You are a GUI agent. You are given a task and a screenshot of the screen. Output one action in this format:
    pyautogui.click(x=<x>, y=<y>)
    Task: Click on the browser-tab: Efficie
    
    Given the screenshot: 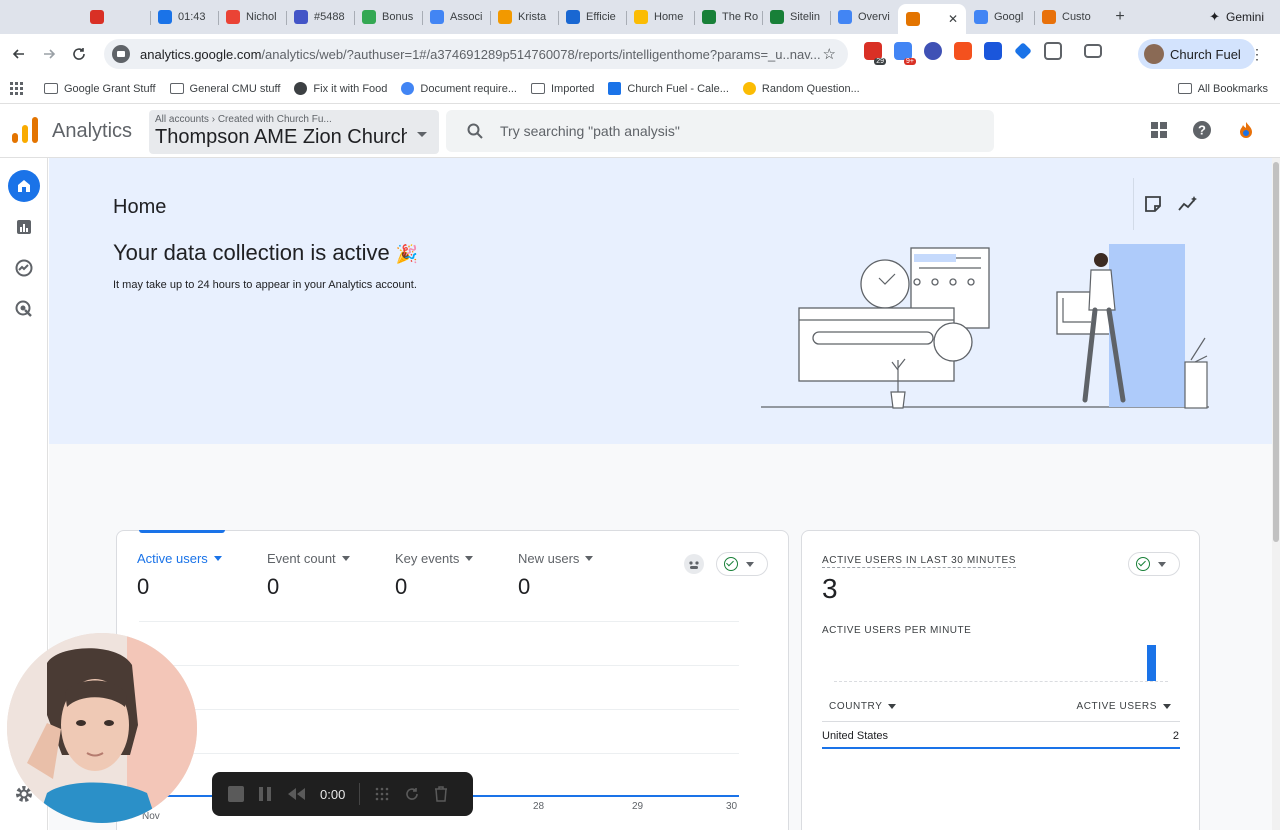 What is the action you would take?
    pyautogui.click(x=592, y=17)
    